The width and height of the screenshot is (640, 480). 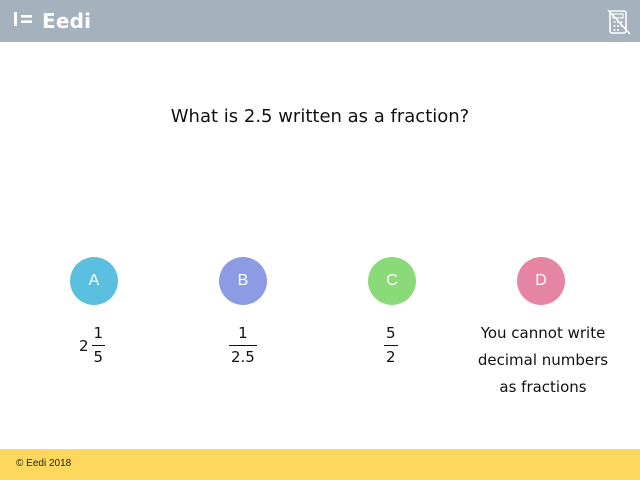 What do you see at coordinates (320, 116) in the screenshot?
I see `question-text: What is 2.5 written as a fraction?` at bounding box center [320, 116].